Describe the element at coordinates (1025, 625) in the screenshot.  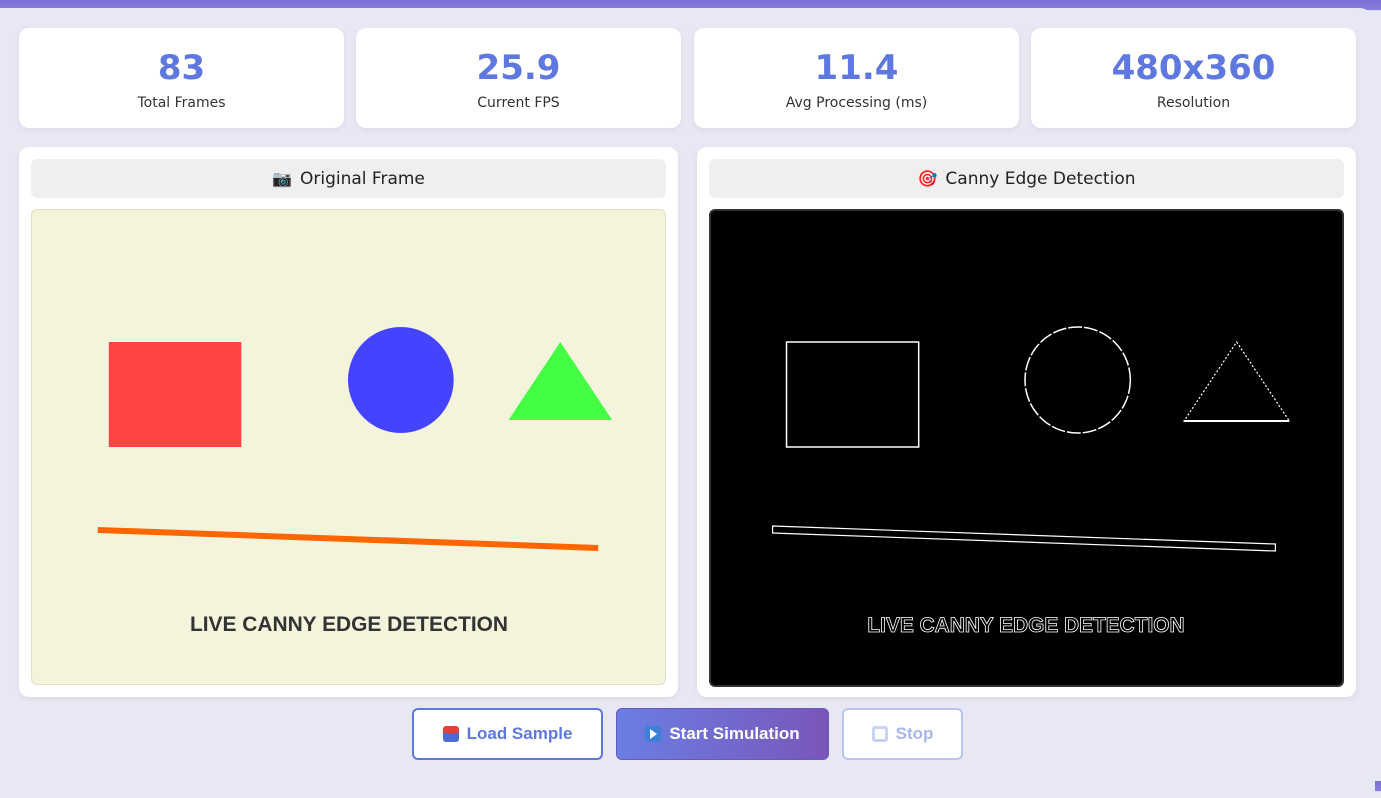
I see `edge-caption: LIVE CANNY EDGE DETECTION` at that location.